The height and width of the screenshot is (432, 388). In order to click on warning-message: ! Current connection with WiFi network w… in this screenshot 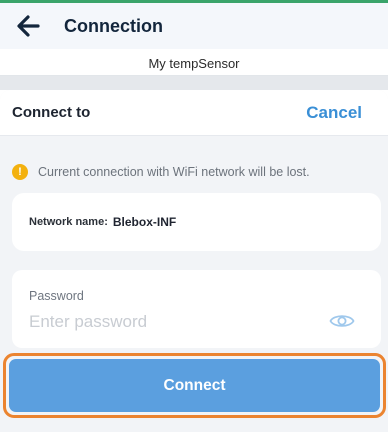, I will do `click(161, 172)`.